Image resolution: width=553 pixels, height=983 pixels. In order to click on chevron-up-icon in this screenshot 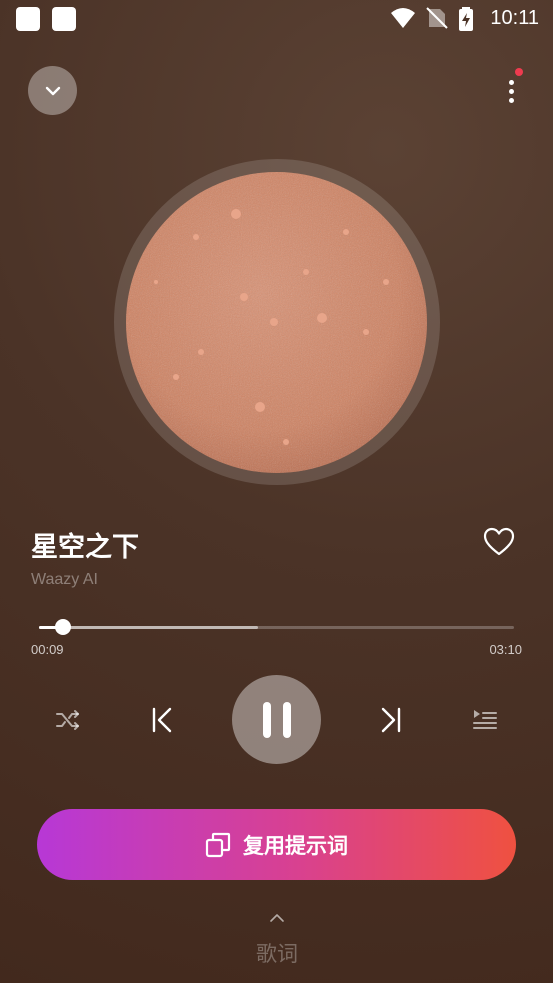, I will do `click(277, 918)`.